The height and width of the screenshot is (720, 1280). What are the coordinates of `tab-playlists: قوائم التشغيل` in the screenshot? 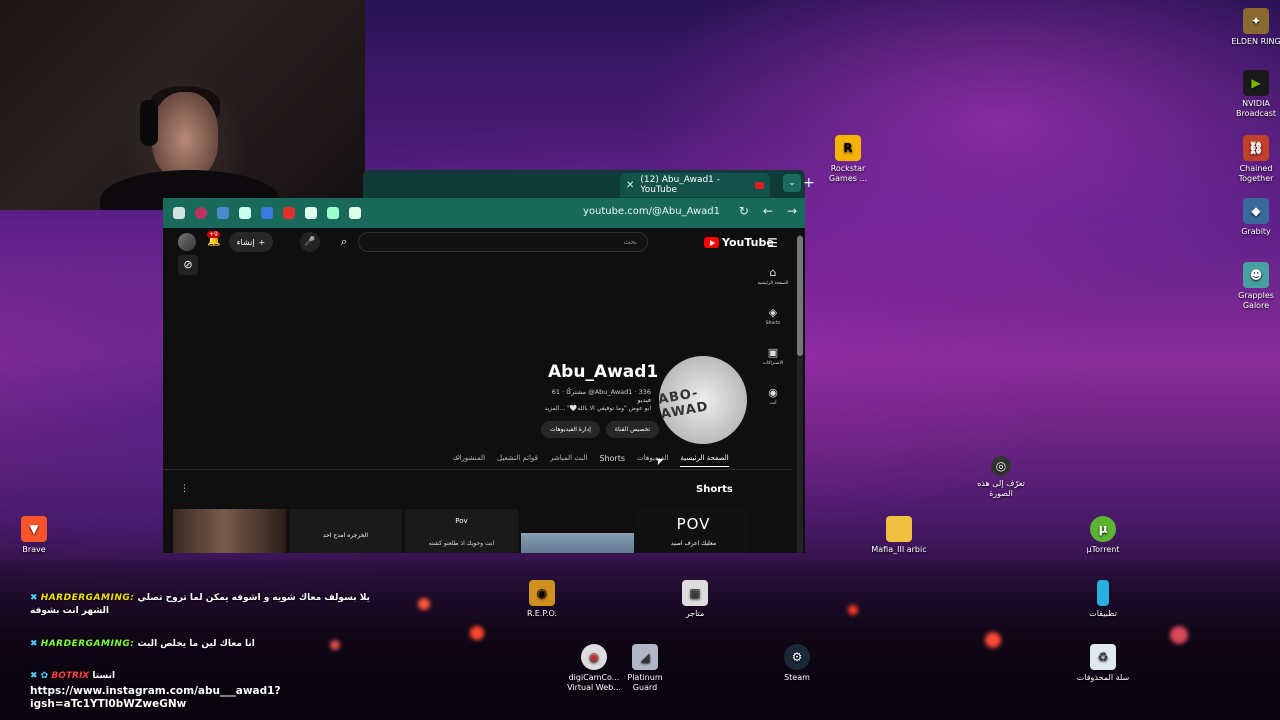 It's located at (517, 460).